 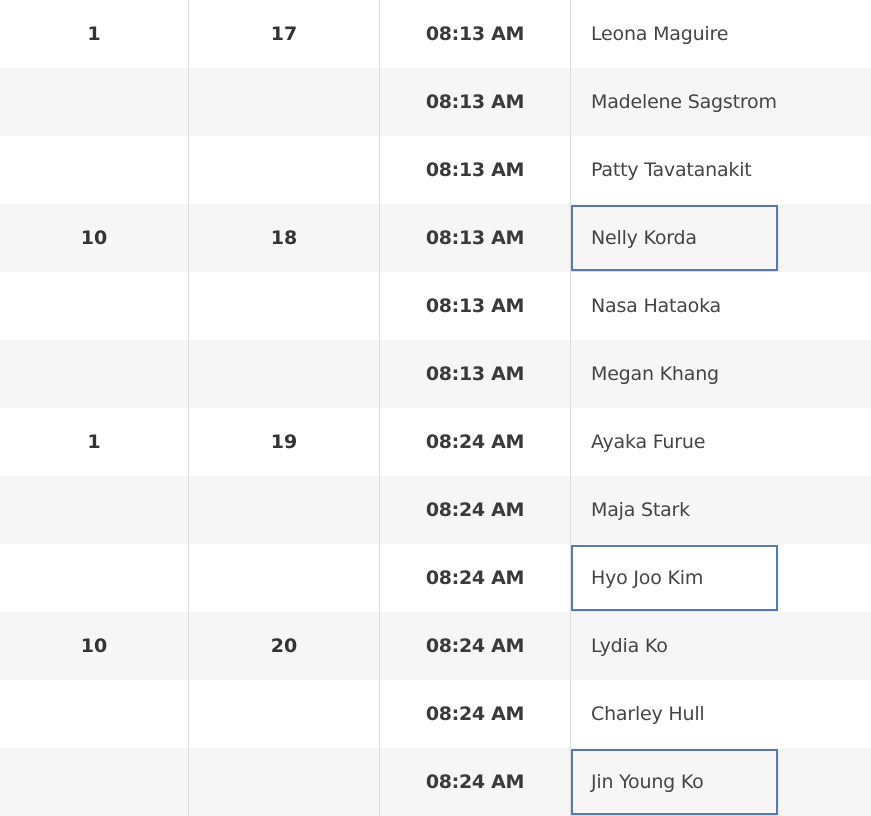 I want to click on player-name: Patty Tavatanakit, so click(x=671, y=170).